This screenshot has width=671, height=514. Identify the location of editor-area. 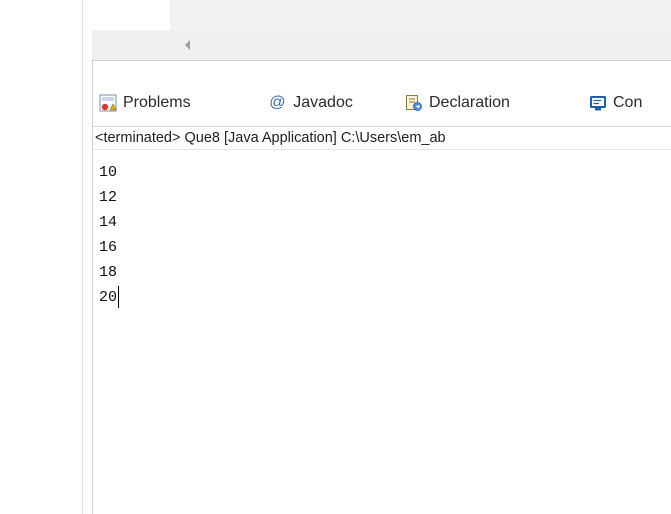
(381, 30).